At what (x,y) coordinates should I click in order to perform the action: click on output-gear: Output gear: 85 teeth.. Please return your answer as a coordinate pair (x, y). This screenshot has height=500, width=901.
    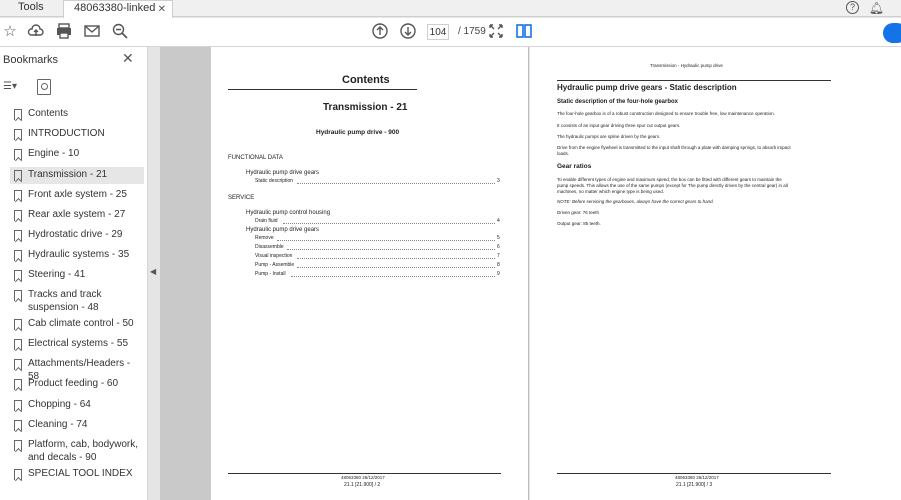
    Looking at the image, I should click on (579, 223).